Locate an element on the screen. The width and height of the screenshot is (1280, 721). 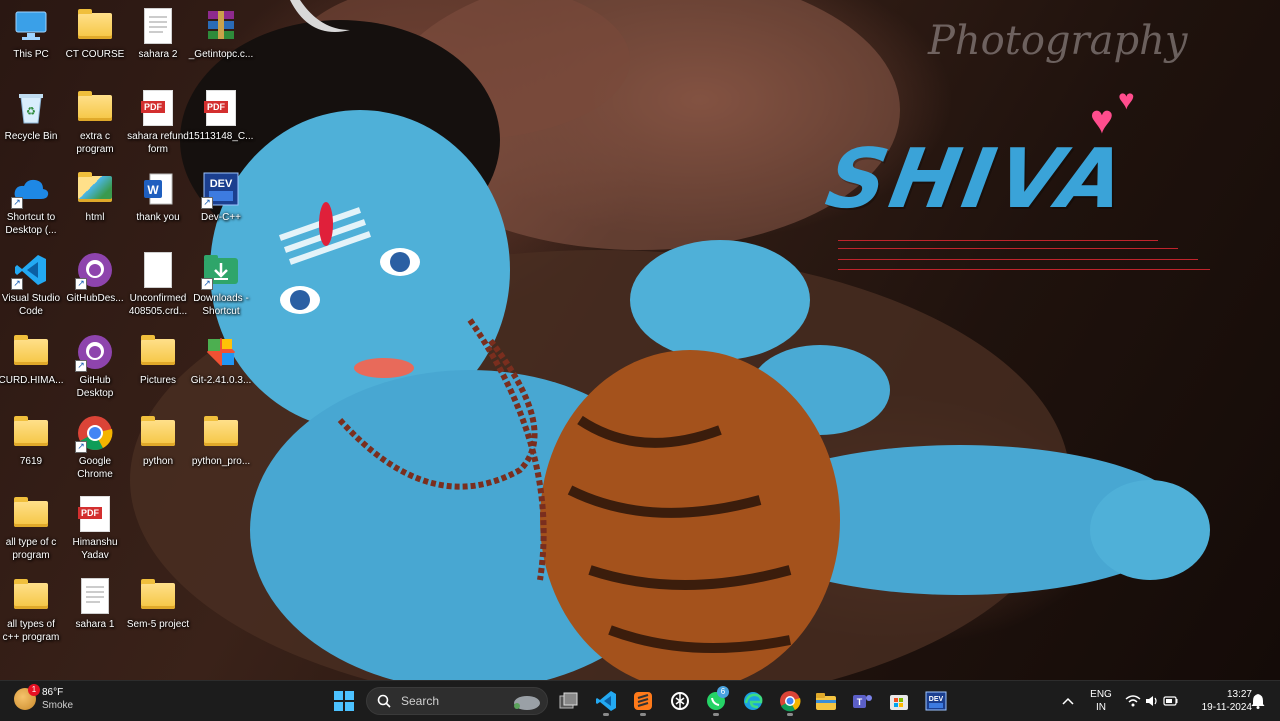
desktop-icon-himanshu-yadav: PDF Himanshu Yadav is located at coordinates (95, 527).